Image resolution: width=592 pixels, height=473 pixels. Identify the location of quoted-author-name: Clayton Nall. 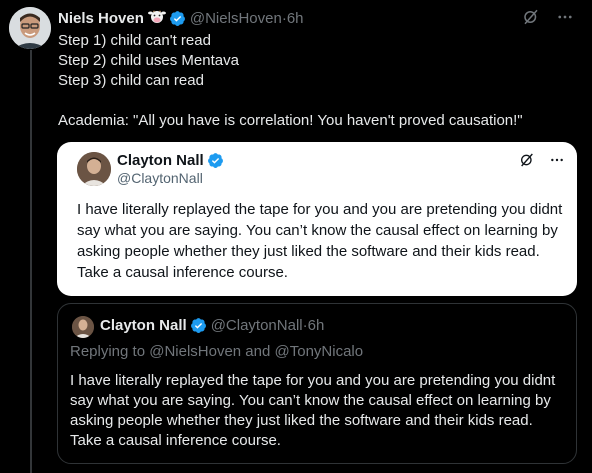
(160, 160).